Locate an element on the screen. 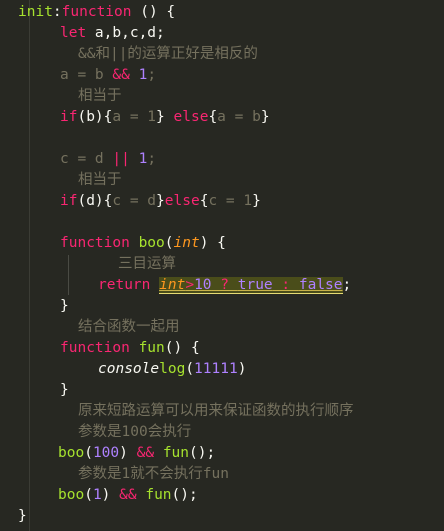  error-highlight: int>10 ? true : false is located at coordinates (251, 285).